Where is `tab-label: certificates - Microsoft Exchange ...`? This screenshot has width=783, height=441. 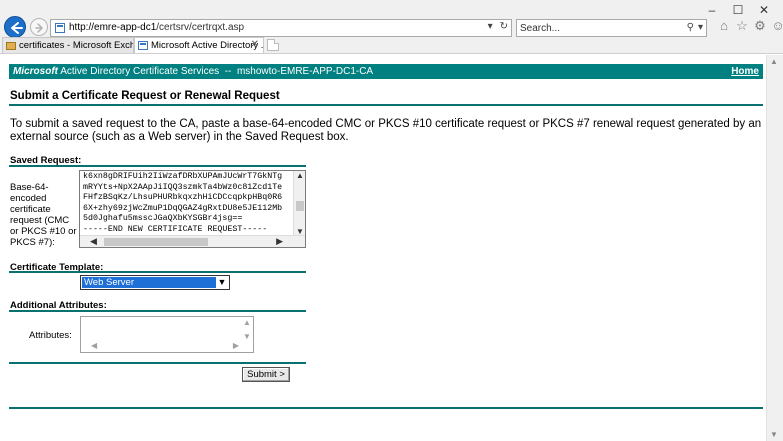 tab-label: certificates - Microsoft Exchange ... is located at coordinates (76, 45).